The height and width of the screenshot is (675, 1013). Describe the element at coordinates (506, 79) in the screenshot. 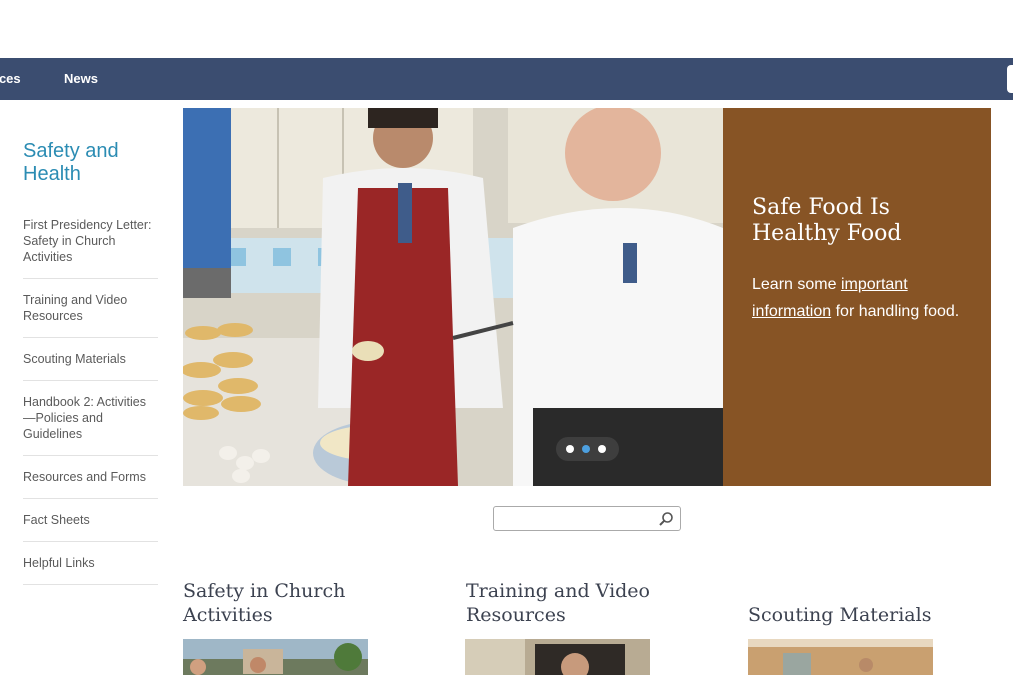

I see `main-nav-bar: ources News` at that location.